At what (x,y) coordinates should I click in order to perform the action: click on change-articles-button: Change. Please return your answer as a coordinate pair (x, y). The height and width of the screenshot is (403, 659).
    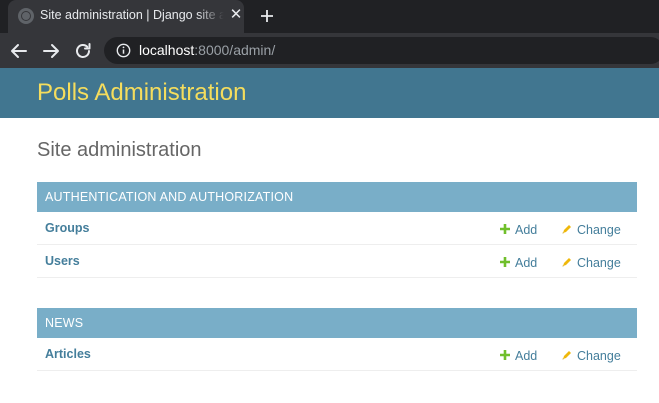
    Looking at the image, I should click on (591, 355).